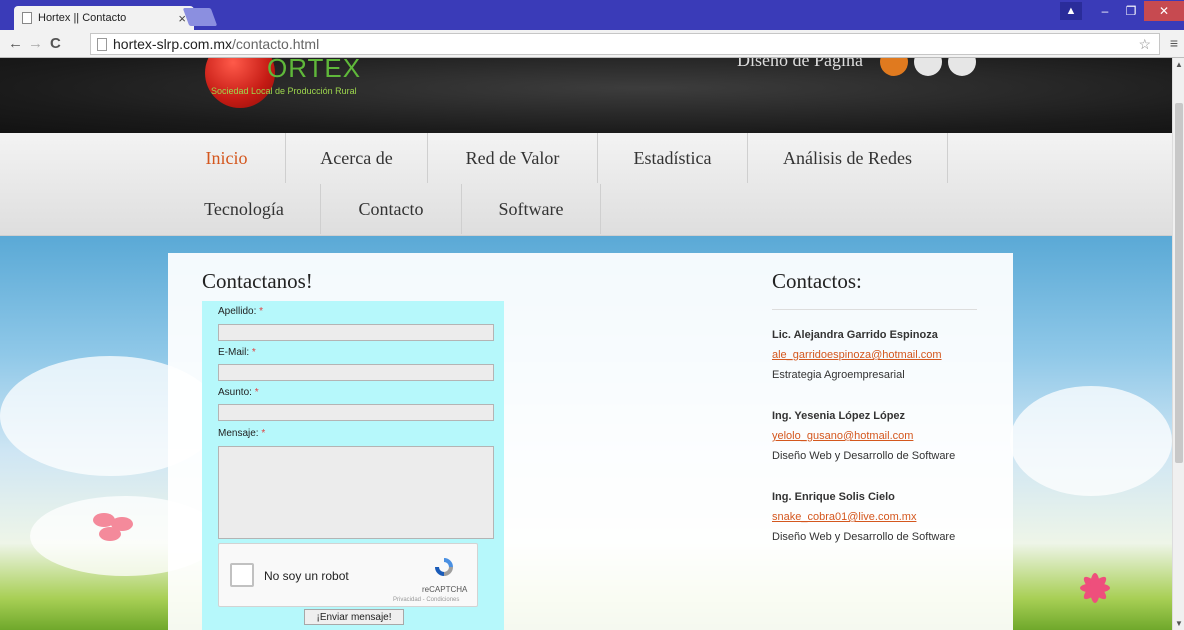  What do you see at coordinates (240, 83) in the screenshot?
I see `tomato-logo-icon` at bounding box center [240, 83].